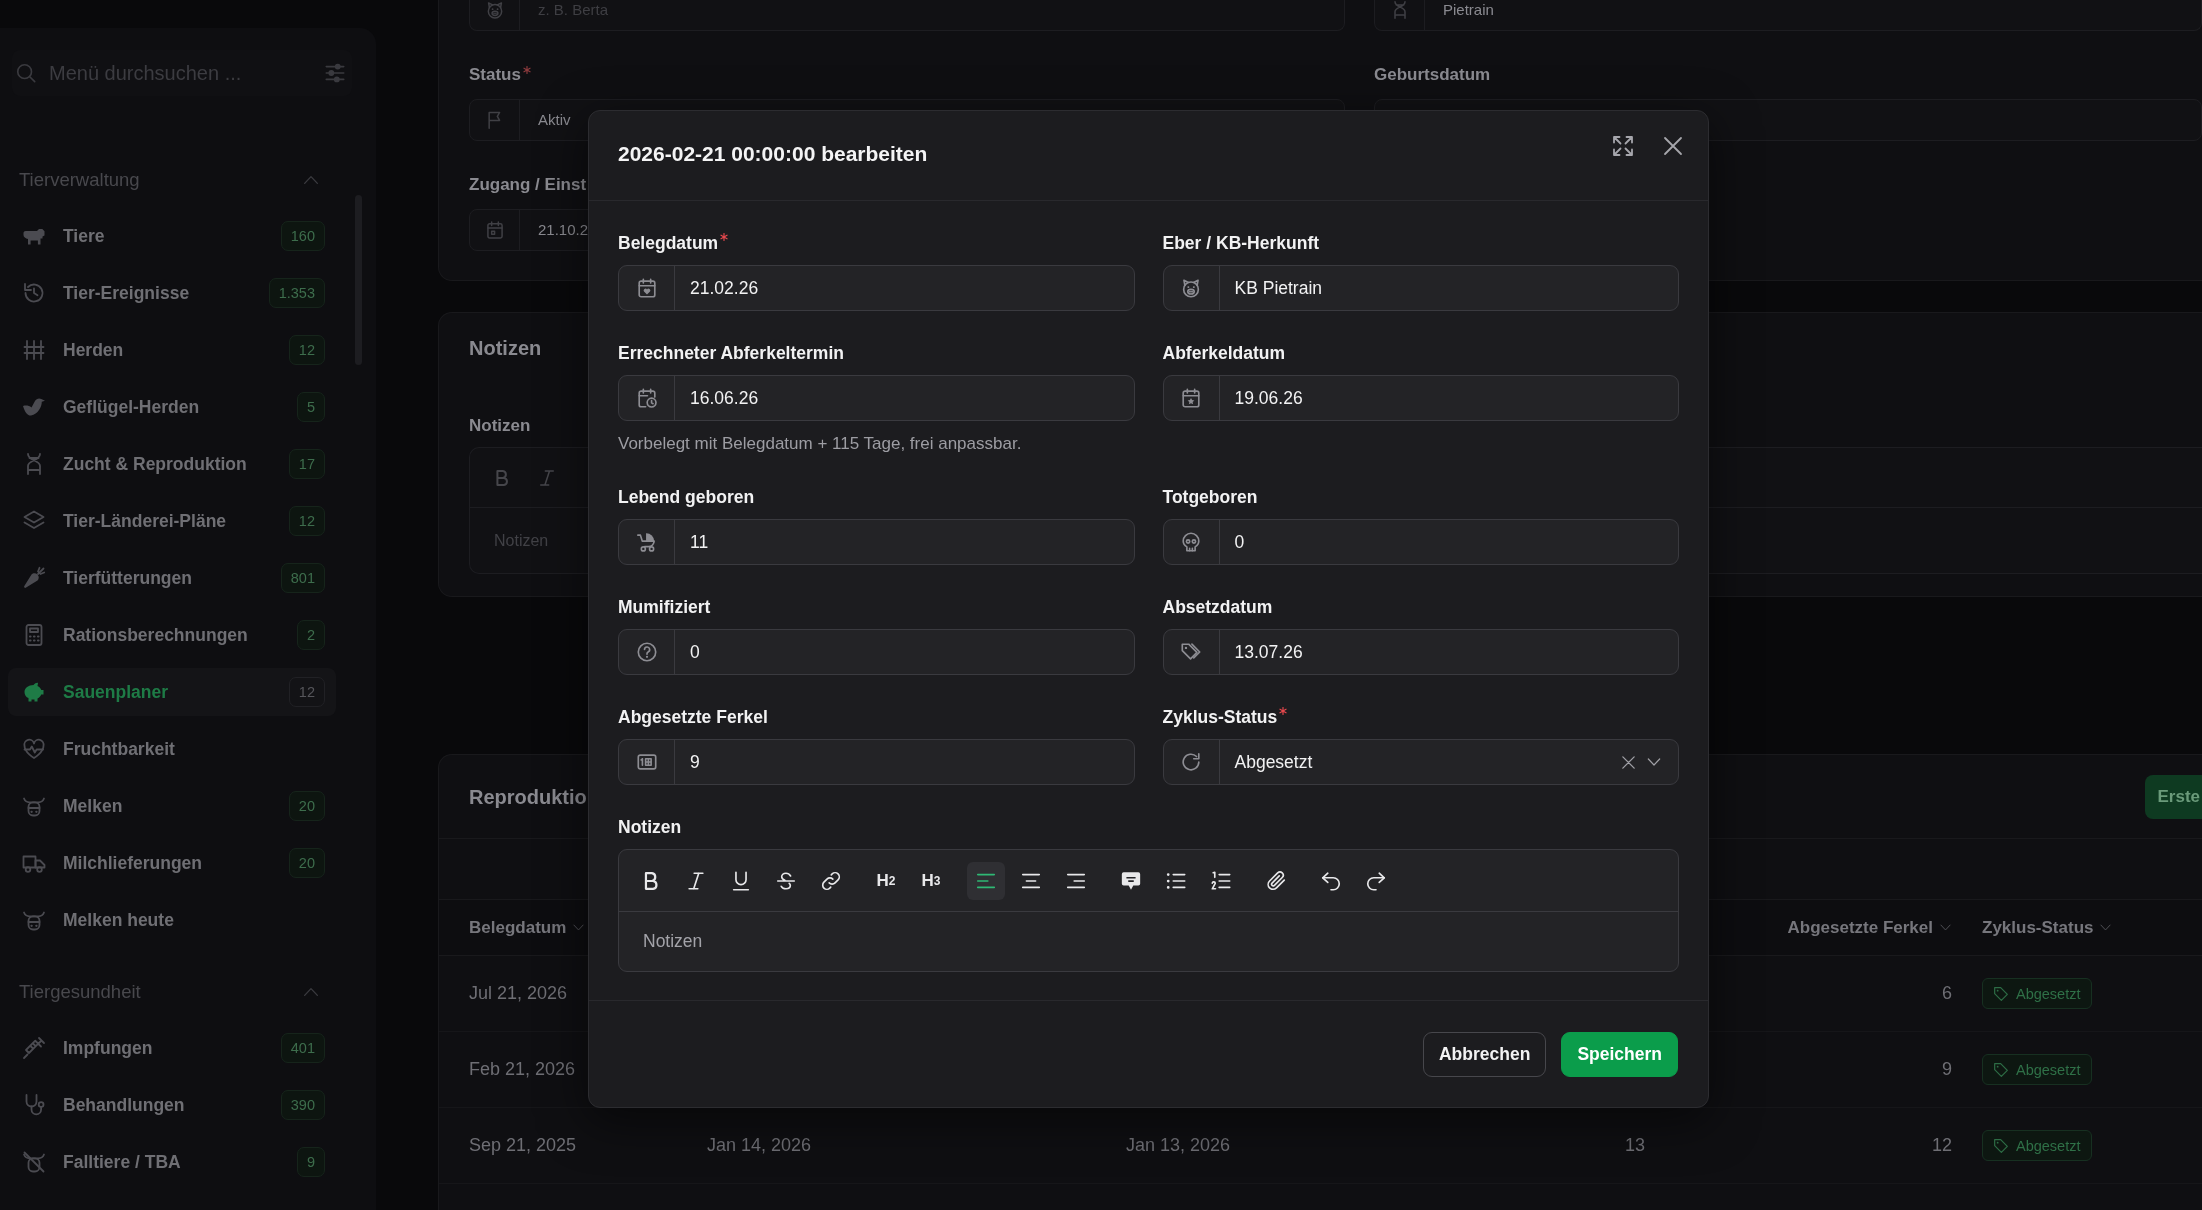 The image size is (2202, 1210). What do you see at coordinates (172, 749) in the screenshot?
I see `sidebar-item: Fruchtbarkeit` at bounding box center [172, 749].